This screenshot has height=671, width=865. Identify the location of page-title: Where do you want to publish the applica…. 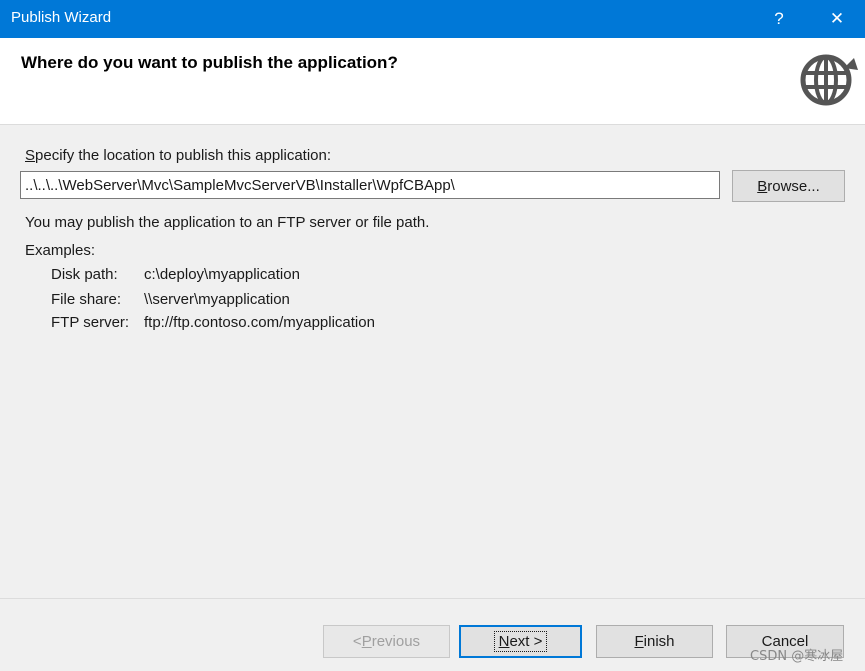
(209, 62).